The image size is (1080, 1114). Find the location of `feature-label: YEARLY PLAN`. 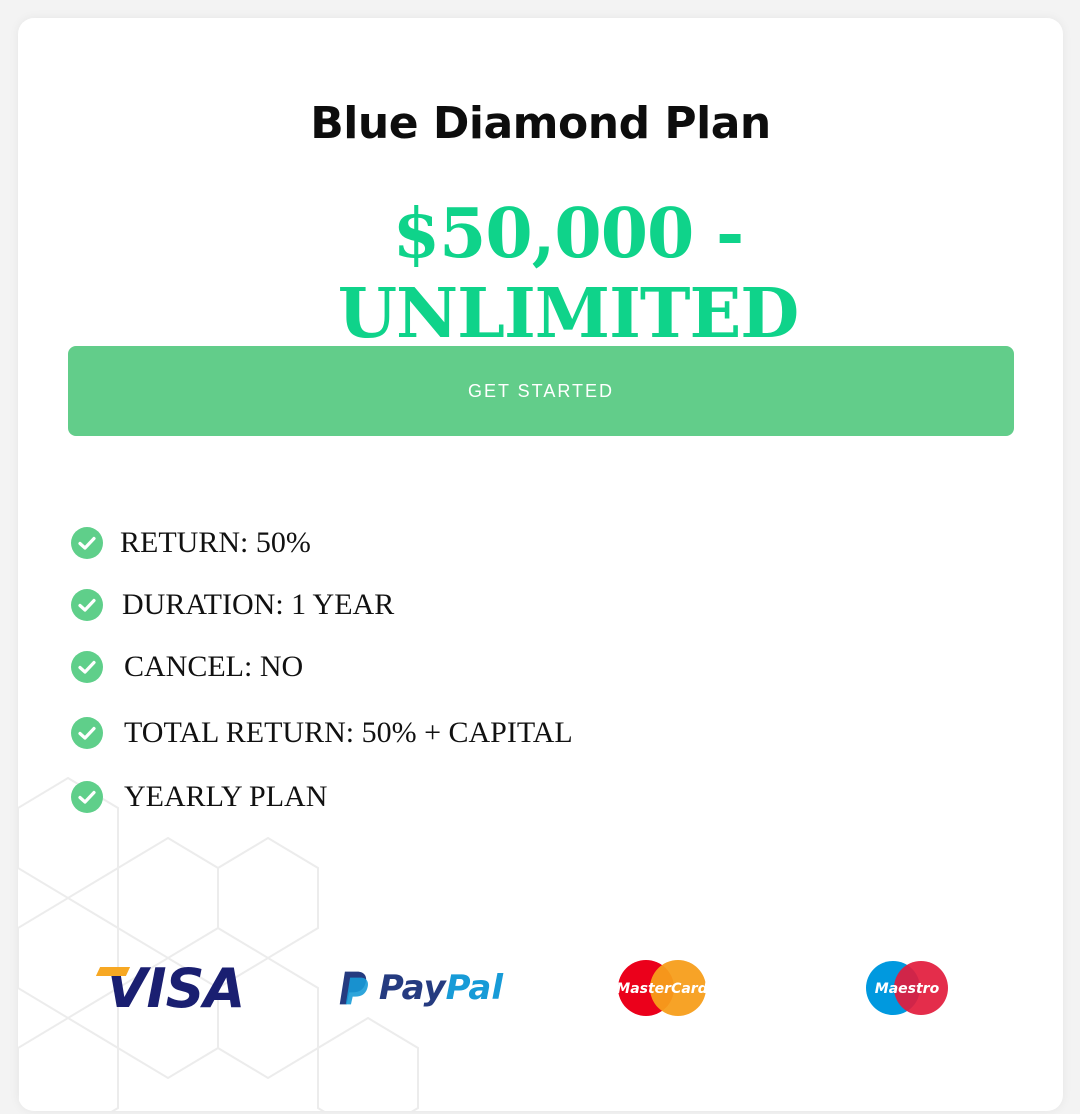

feature-label: YEARLY PLAN is located at coordinates (226, 796).